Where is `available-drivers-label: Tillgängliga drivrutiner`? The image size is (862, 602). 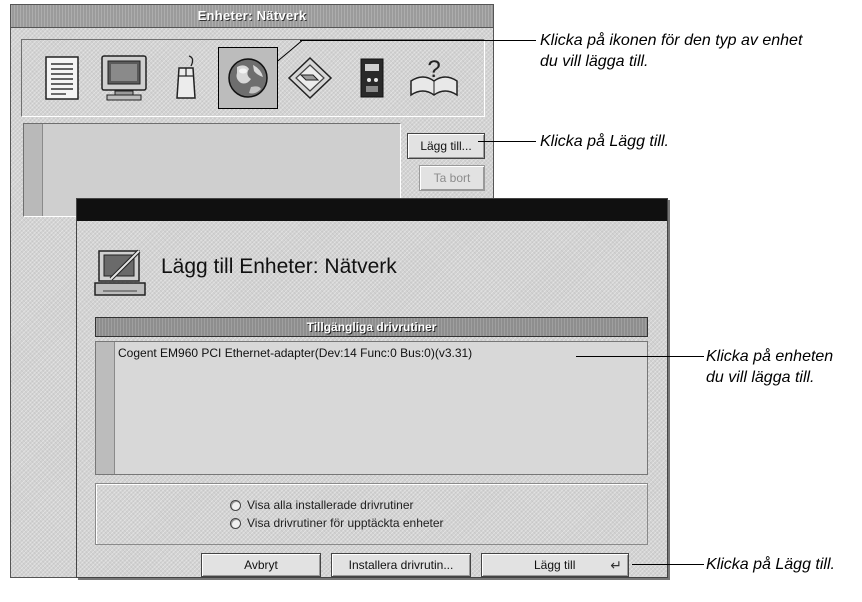 available-drivers-label: Tillgängliga drivrutiner is located at coordinates (371, 327).